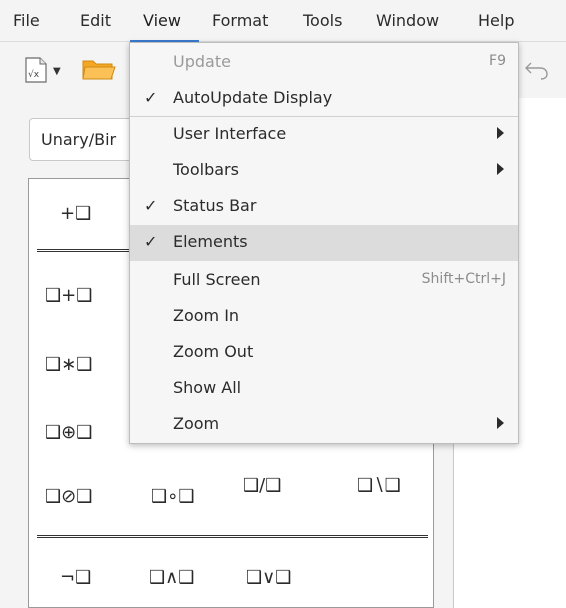 The width and height of the screenshot is (566, 608). I want to click on menu-item-toolbars: Toolbars, so click(324, 171).